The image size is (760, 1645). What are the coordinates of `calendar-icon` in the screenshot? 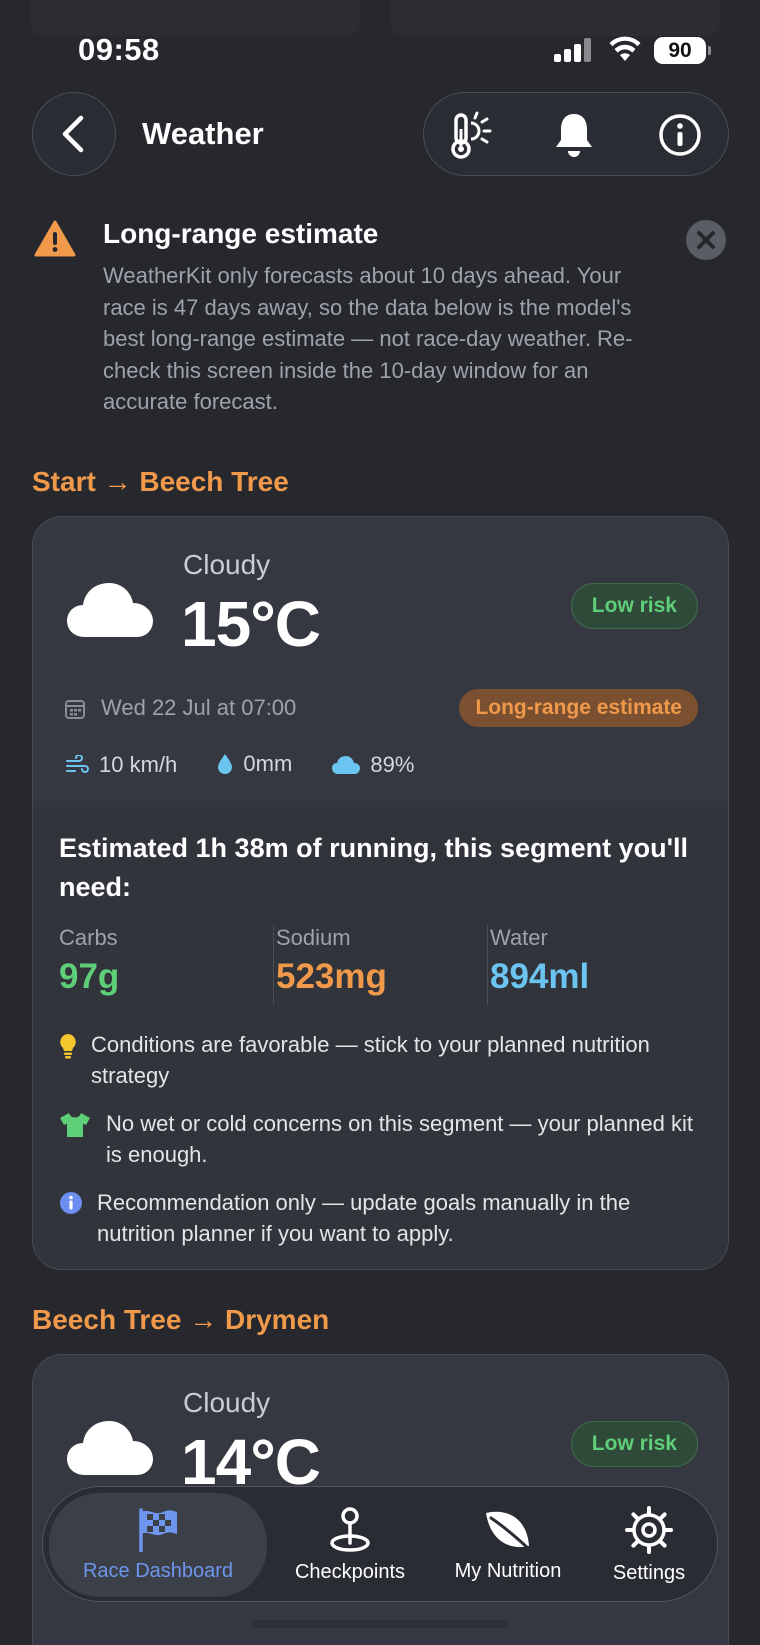 It's located at (75, 710).